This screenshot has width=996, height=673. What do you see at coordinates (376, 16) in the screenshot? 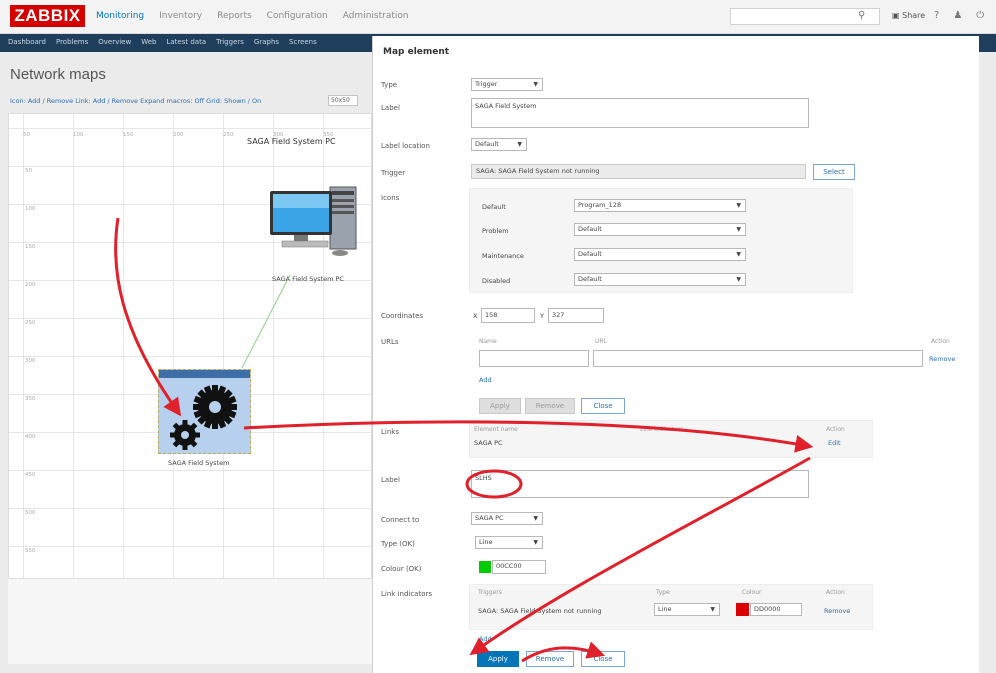
I see `menu-administration: Administration` at bounding box center [376, 16].